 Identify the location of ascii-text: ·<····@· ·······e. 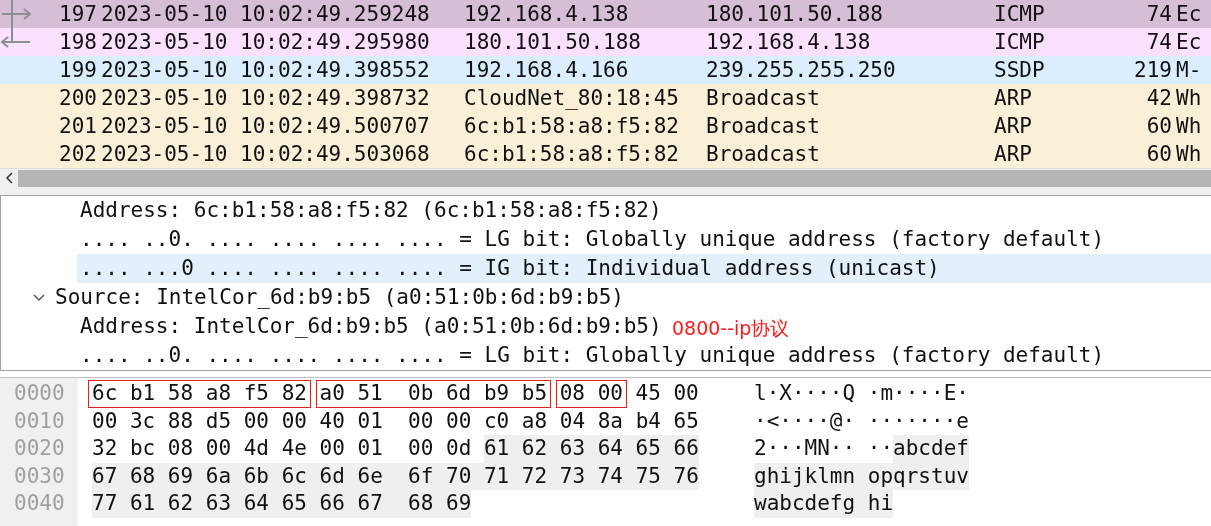
(861, 421).